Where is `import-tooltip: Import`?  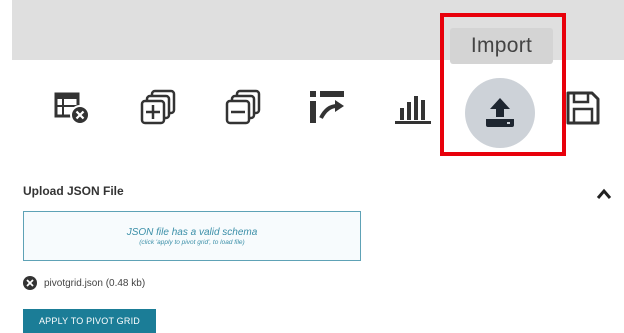
import-tooltip: Import is located at coordinates (501, 46).